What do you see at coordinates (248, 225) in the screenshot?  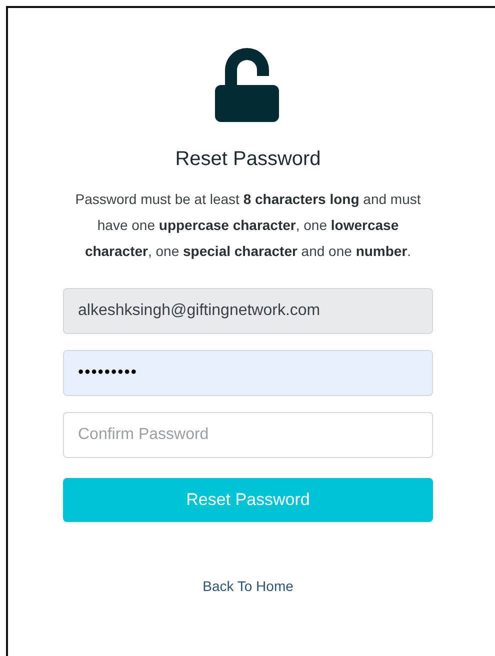 I see `password-requirements: Password must be at least 8 characters long and must have one uppercase character, one lowercase character, one special character and one number.` at bounding box center [248, 225].